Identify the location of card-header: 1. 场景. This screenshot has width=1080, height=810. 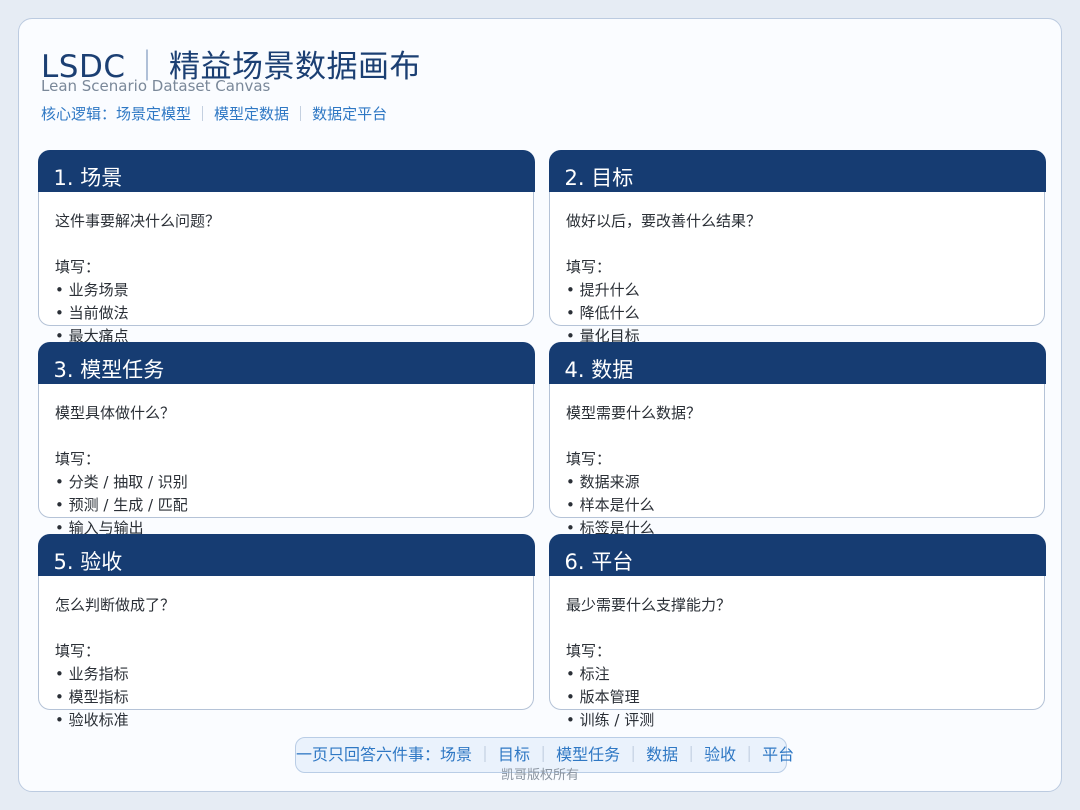
(286, 170).